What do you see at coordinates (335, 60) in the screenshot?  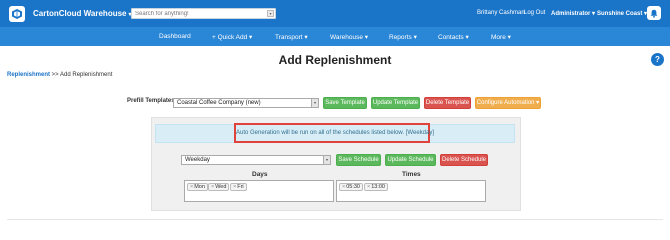 I see `page-title: Add Replenishment` at bounding box center [335, 60].